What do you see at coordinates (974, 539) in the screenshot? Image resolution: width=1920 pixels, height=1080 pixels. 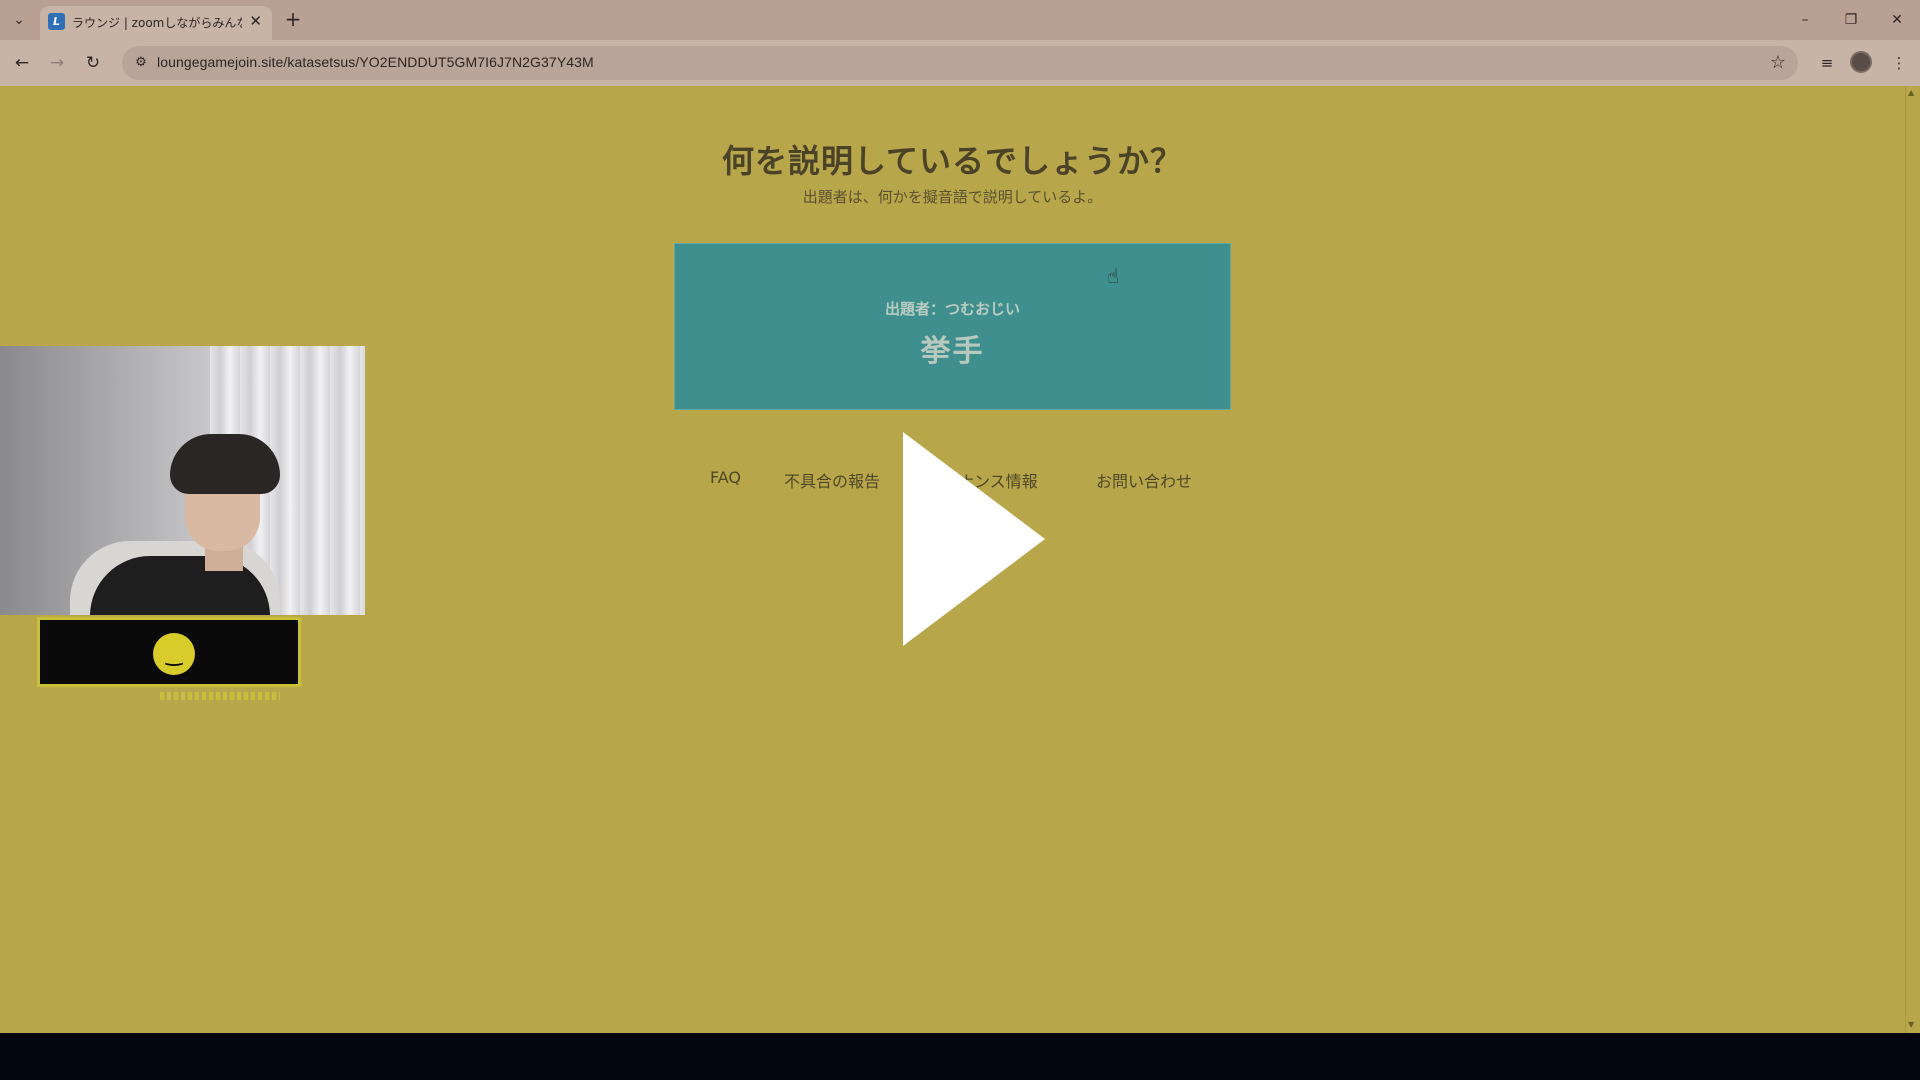 I see `play-icon` at bounding box center [974, 539].